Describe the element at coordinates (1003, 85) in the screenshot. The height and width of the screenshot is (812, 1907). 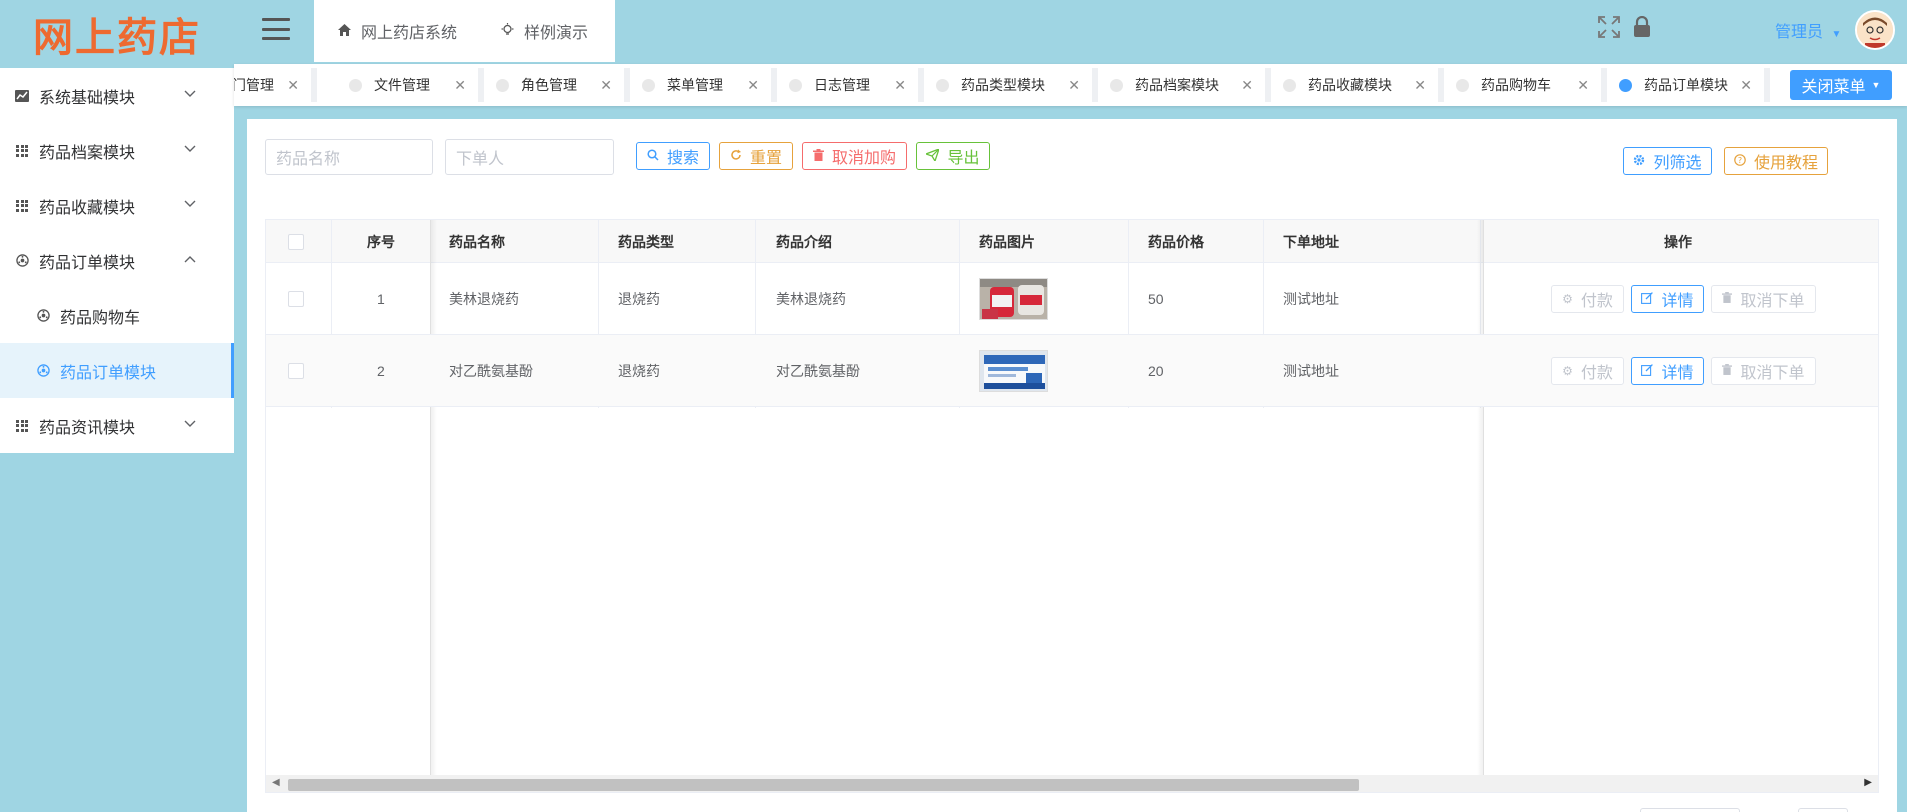
I see `tag-label: 药品类型模块` at that location.